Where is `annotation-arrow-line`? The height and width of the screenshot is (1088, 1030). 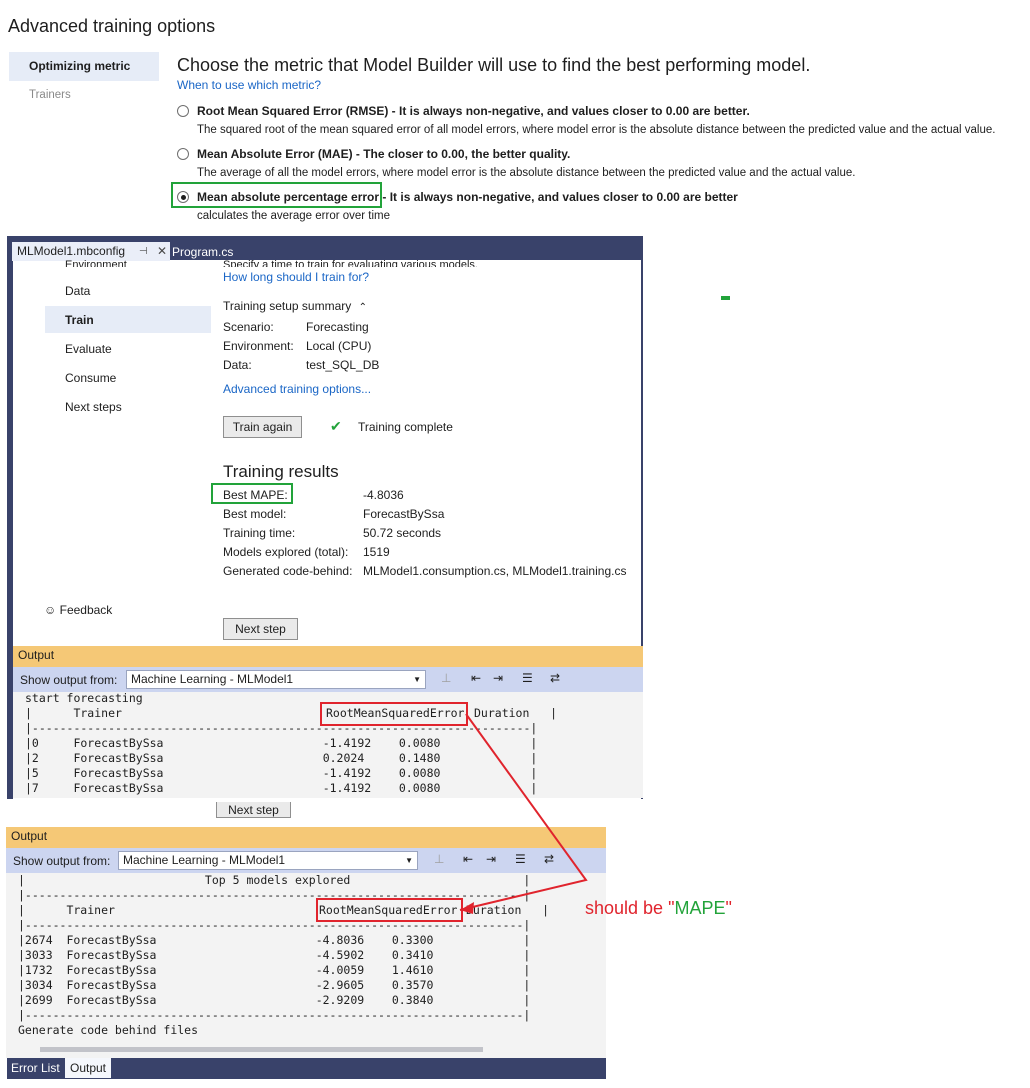
annotation-arrow-line is located at coordinates (523, 812).